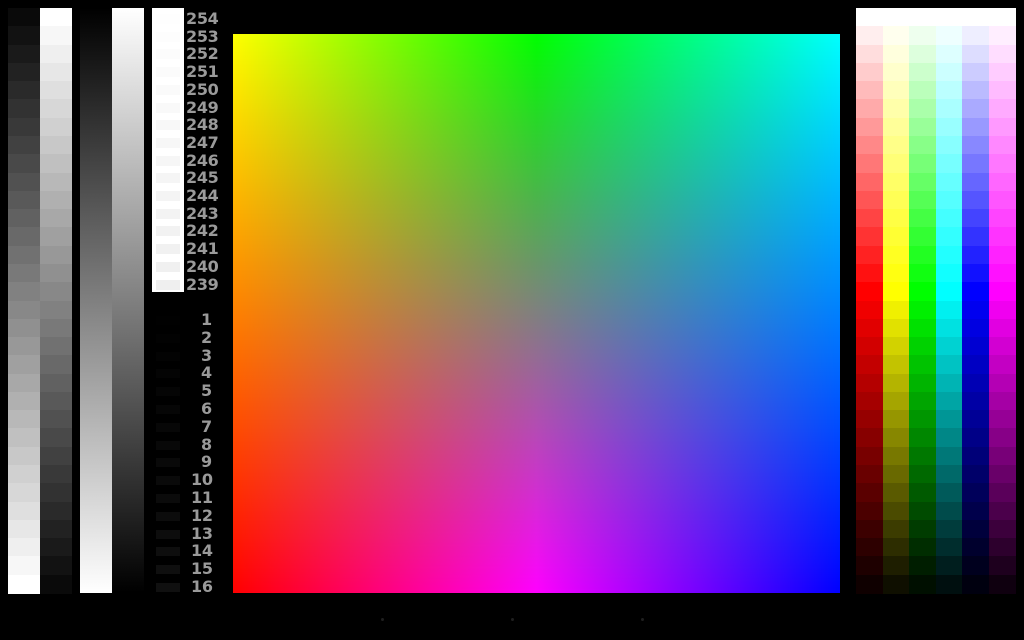 The height and width of the screenshot is (640, 1024). What do you see at coordinates (202, 142) in the screenshot?
I see `near-white-label: 247` at bounding box center [202, 142].